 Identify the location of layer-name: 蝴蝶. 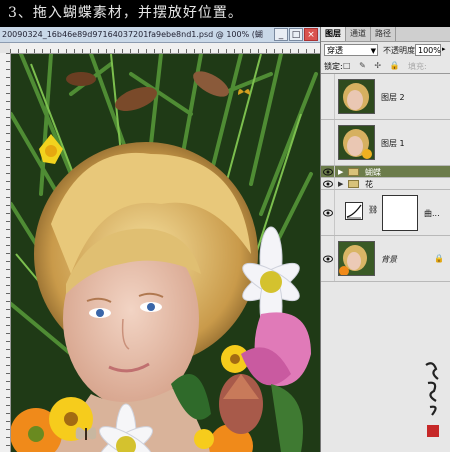
(373, 172).